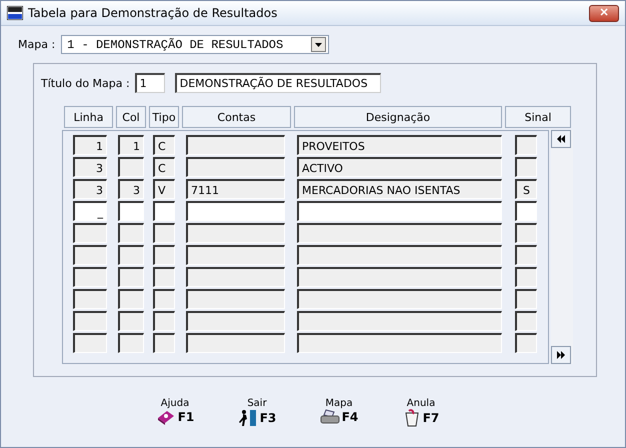  Describe the element at coordinates (235, 189) in the screenshot. I see `table-cell: 7111` at that location.